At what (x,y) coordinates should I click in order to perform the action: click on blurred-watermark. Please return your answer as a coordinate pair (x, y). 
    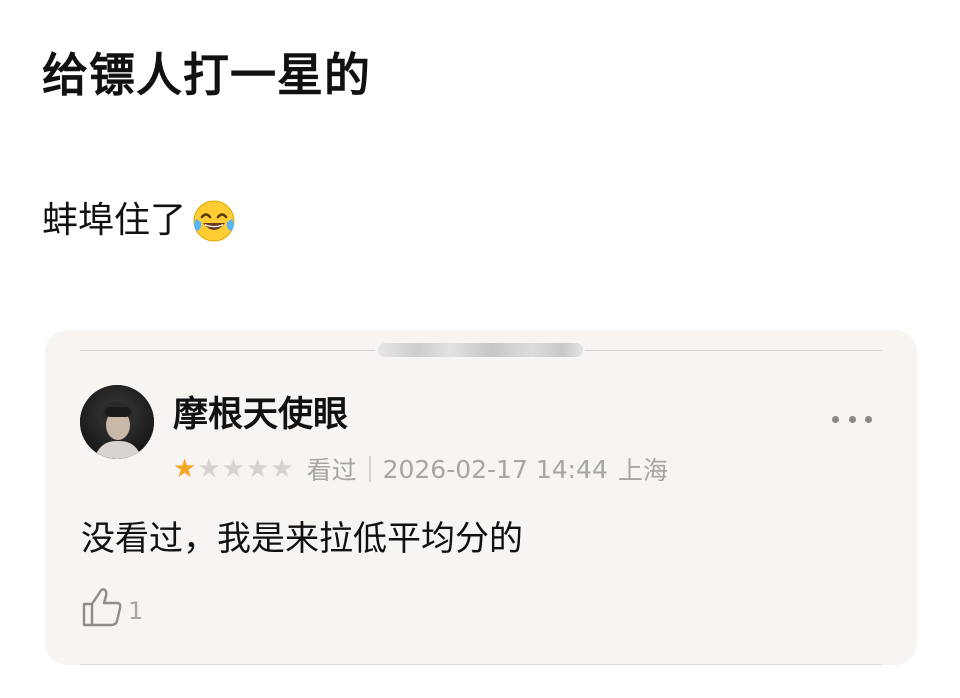
    Looking at the image, I should click on (480, 350).